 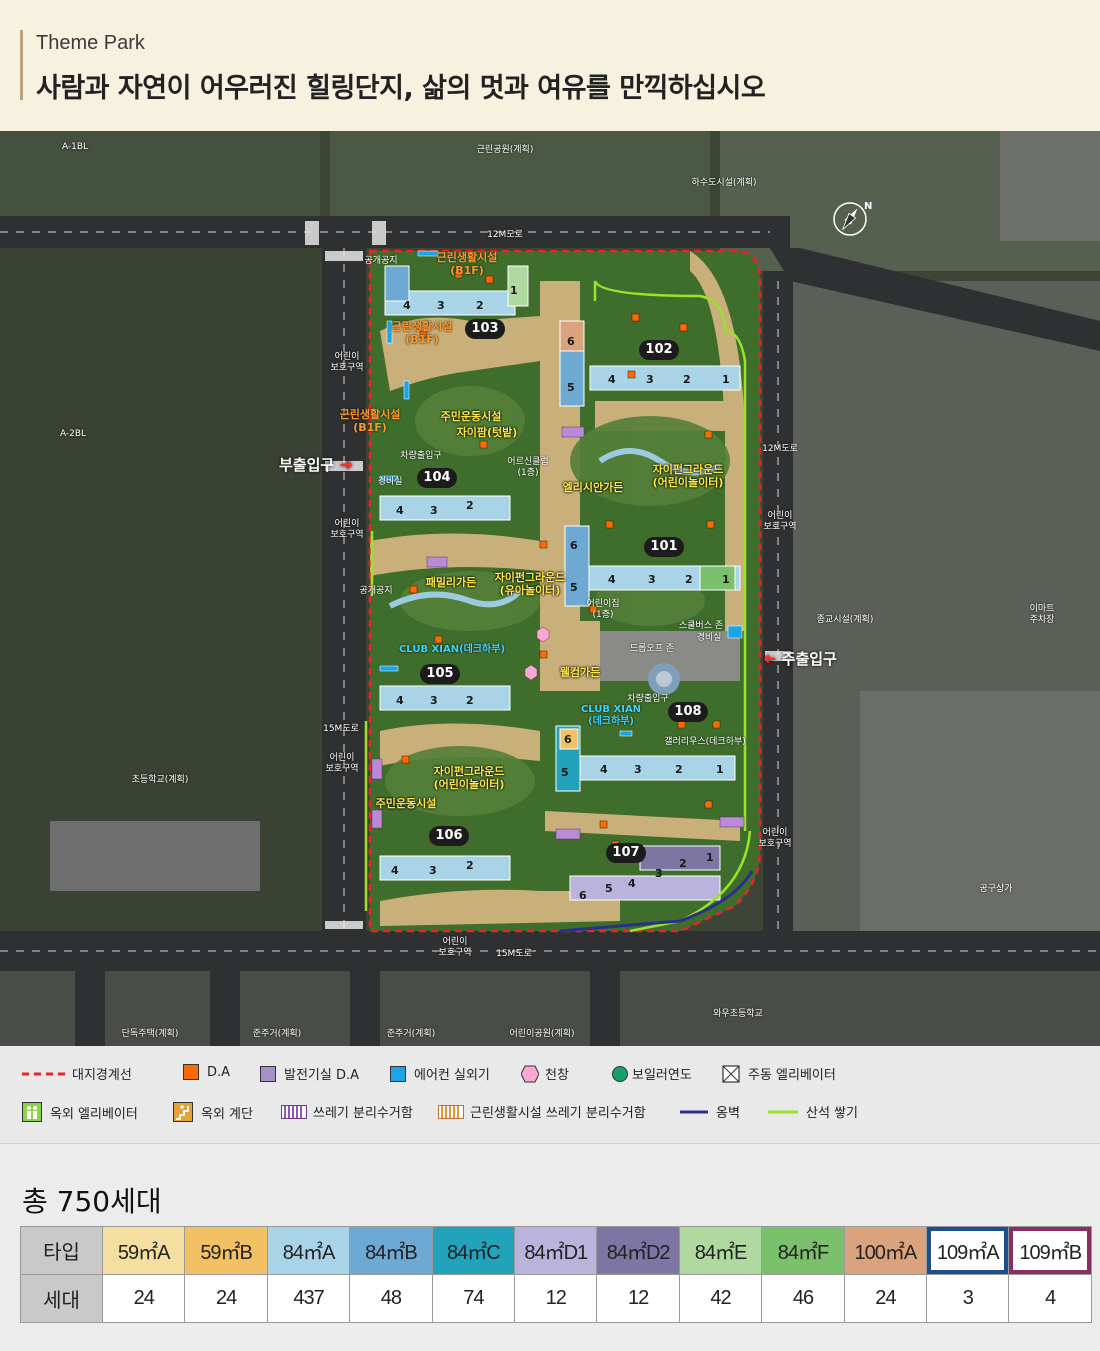 What do you see at coordinates (440, 1073) in the screenshot?
I see `legend-ac: 에어컨 실외기` at bounding box center [440, 1073].